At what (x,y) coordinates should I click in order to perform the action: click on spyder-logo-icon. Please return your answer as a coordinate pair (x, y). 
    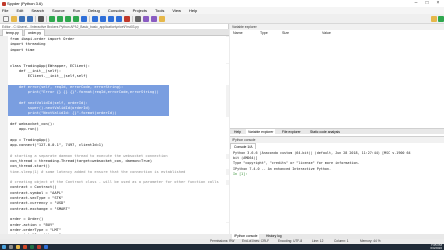
    Looking at the image, I should click on (4, 3).